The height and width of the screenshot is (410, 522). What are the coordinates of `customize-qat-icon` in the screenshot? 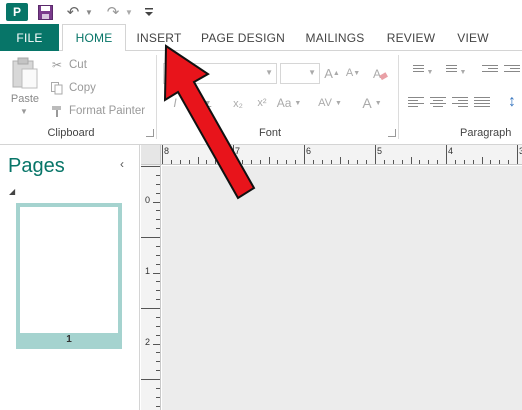 It's located at (149, 12).